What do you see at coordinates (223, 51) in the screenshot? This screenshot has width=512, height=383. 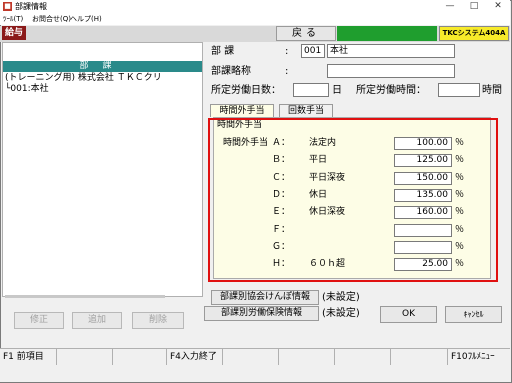 I see `dept-label: 部 課` at bounding box center [223, 51].